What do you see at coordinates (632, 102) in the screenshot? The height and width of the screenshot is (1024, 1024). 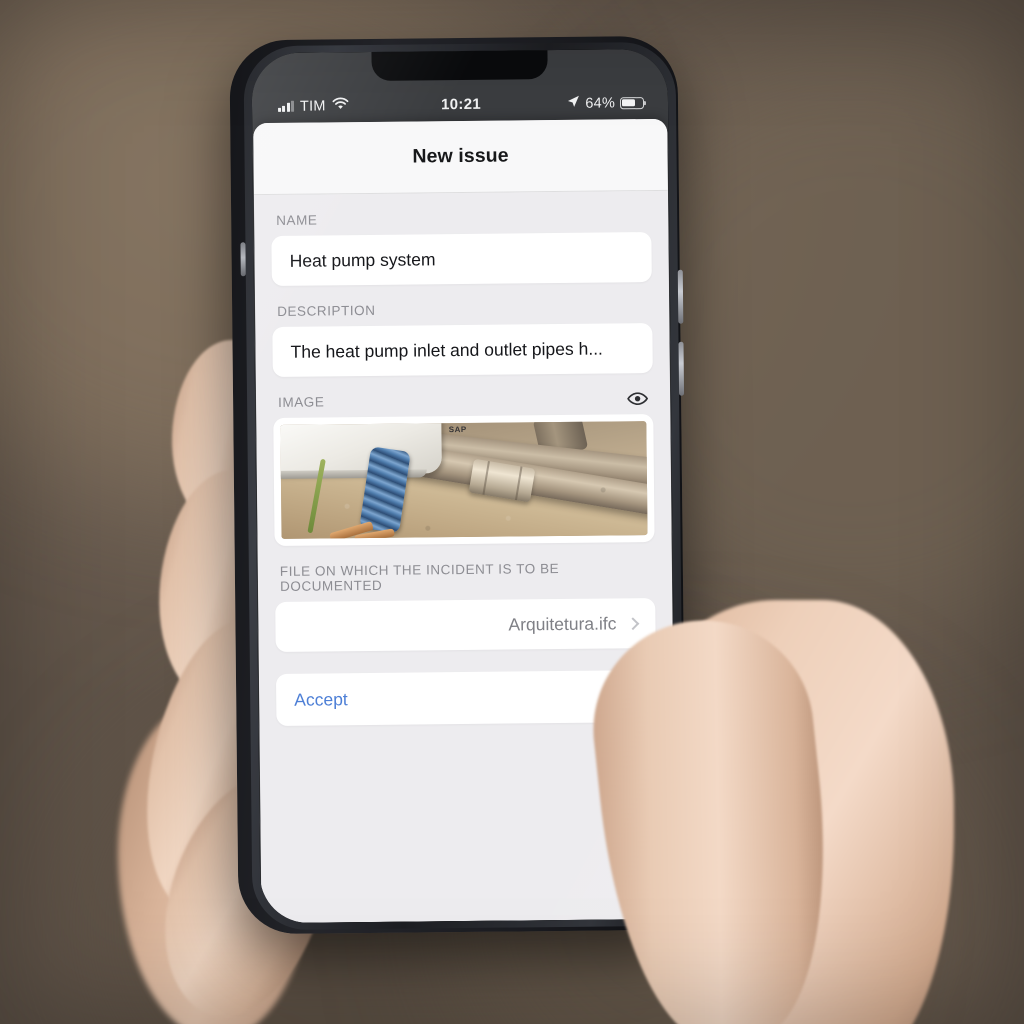 I see `battery-icon` at bounding box center [632, 102].